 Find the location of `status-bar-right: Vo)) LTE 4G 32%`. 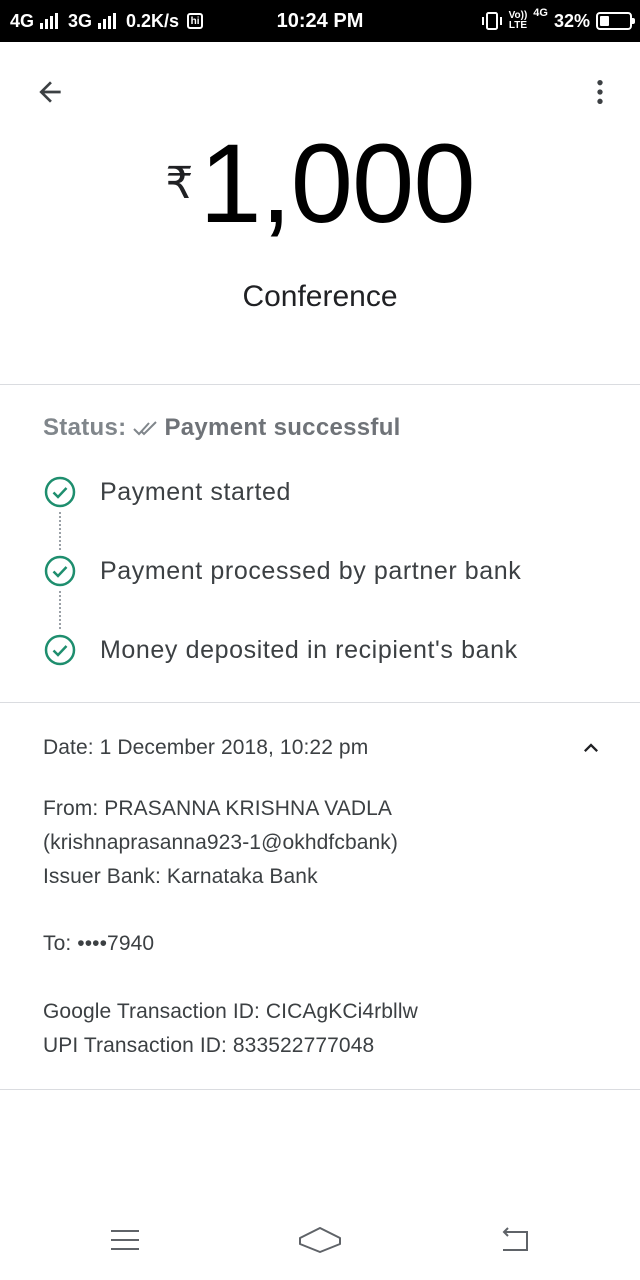

status-bar-right: Vo)) LTE 4G 32% is located at coordinates (558, 21).